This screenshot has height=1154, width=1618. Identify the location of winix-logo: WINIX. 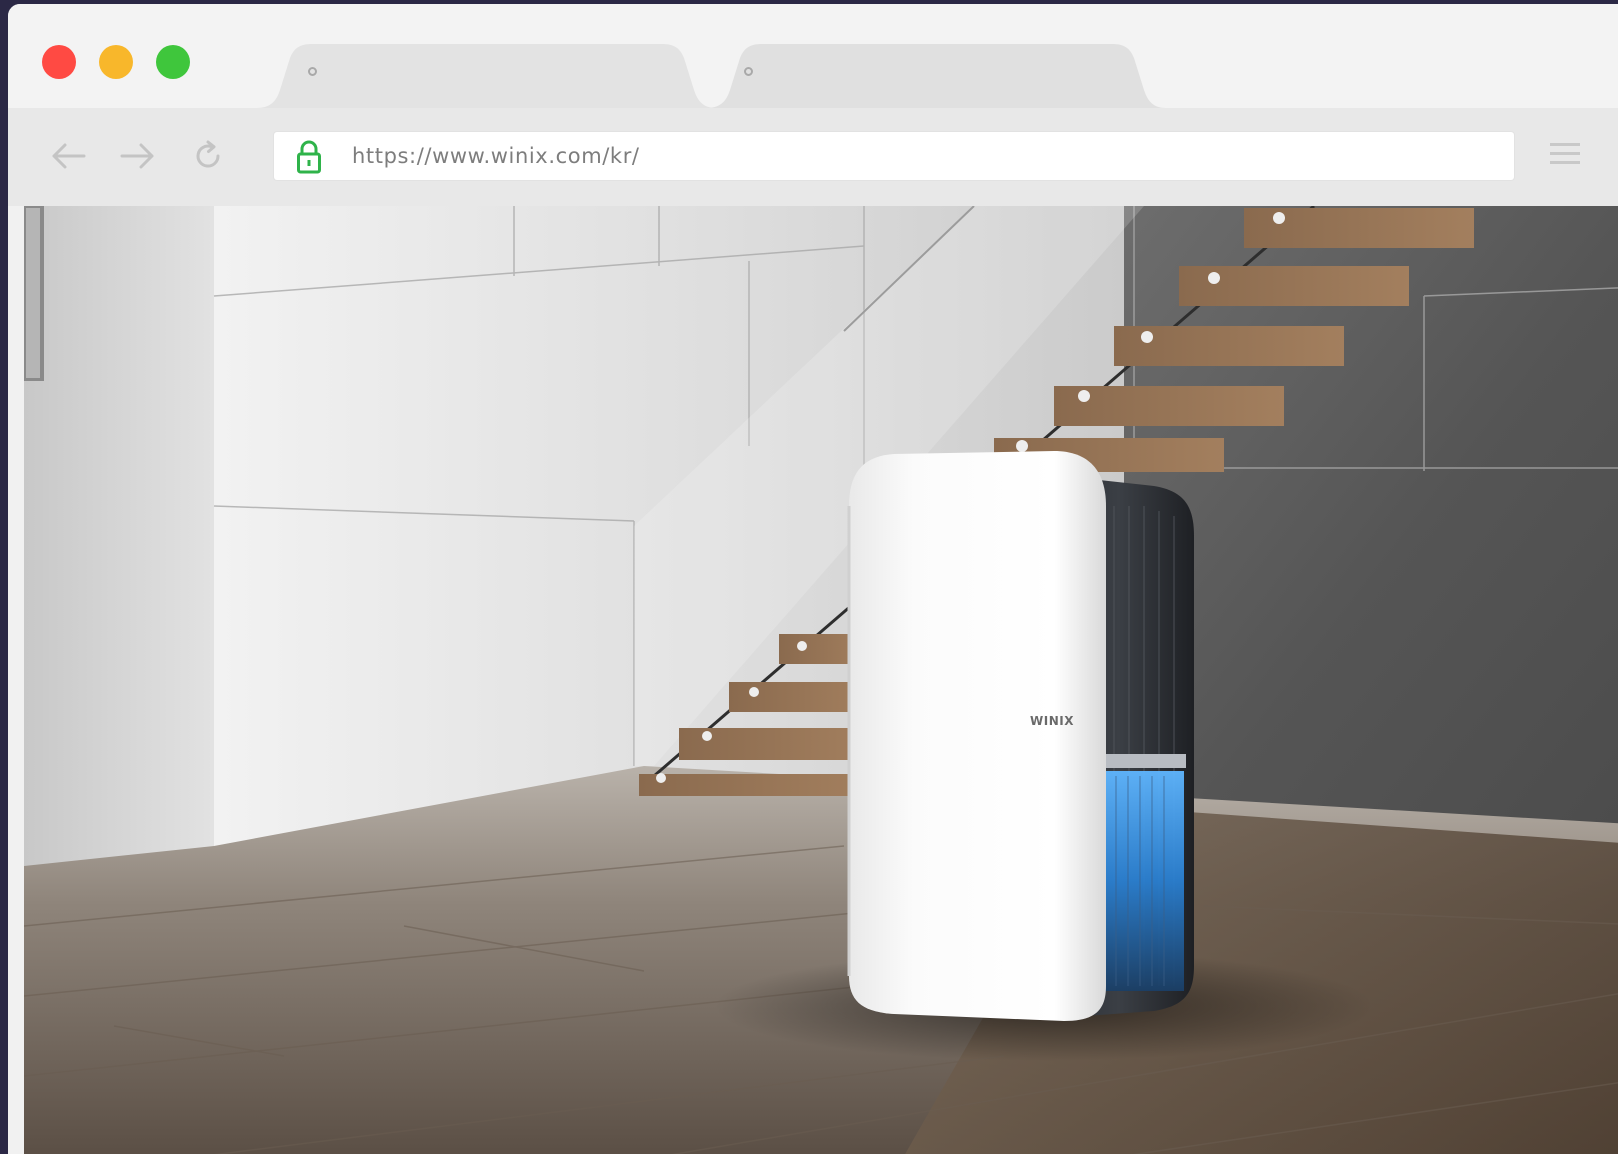
(1052, 721).